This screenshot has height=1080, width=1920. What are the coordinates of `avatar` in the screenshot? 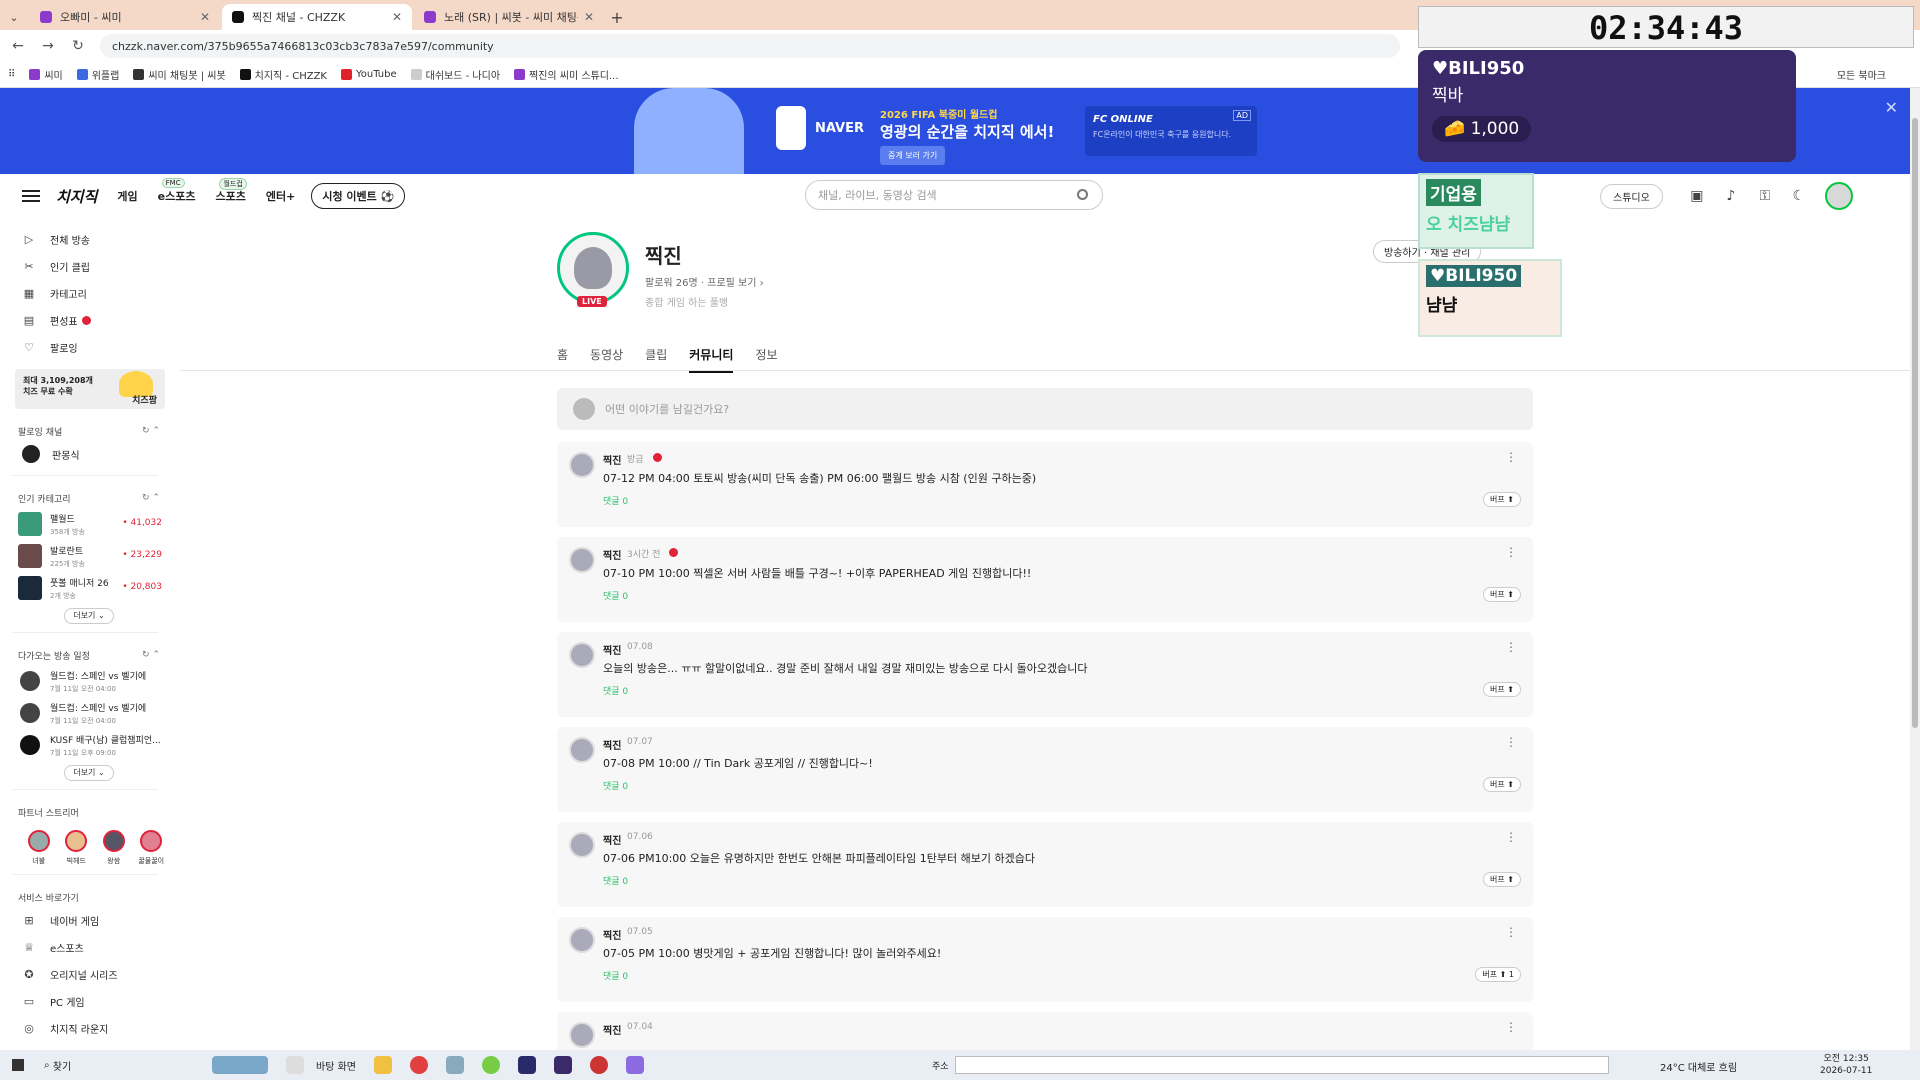 It's located at (1838, 196).